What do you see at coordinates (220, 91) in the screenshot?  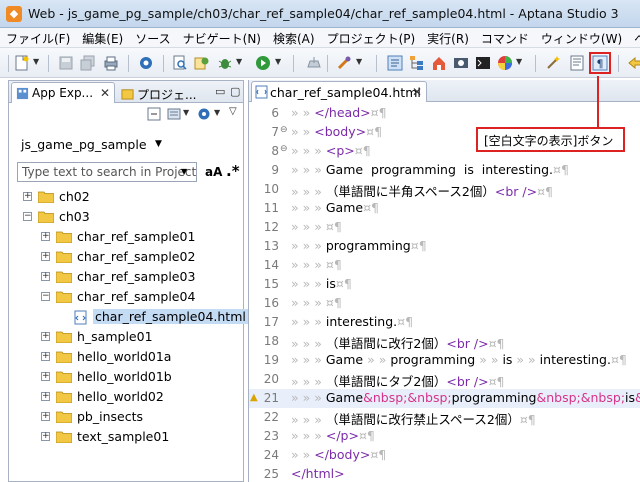 I see `minimize-icon: ▭` at bounding box center [220, 91].